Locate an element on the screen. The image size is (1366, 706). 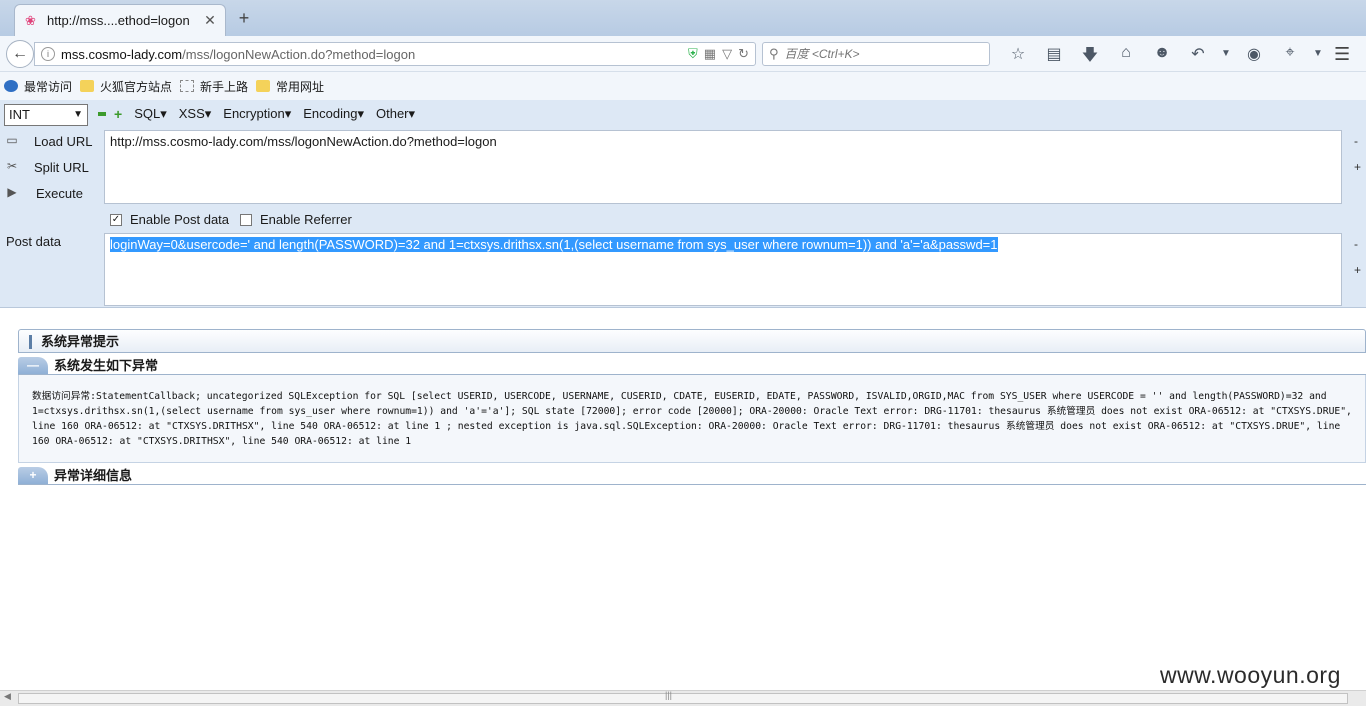
load-url-icon: ▭ is located at coordinates (12, 140).